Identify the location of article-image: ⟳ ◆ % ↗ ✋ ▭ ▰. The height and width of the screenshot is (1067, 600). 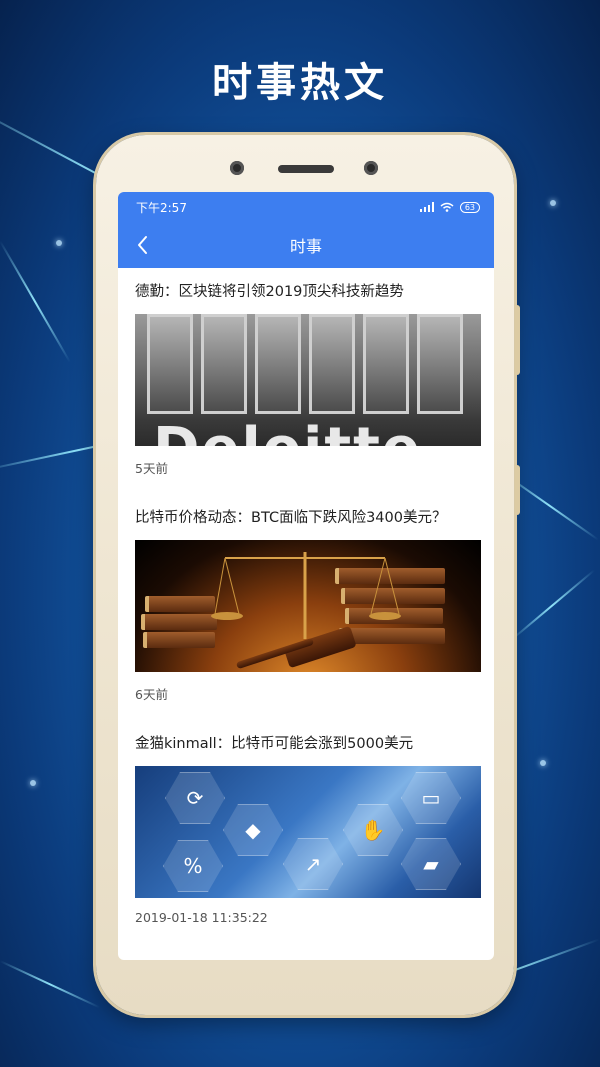
(308, 832).